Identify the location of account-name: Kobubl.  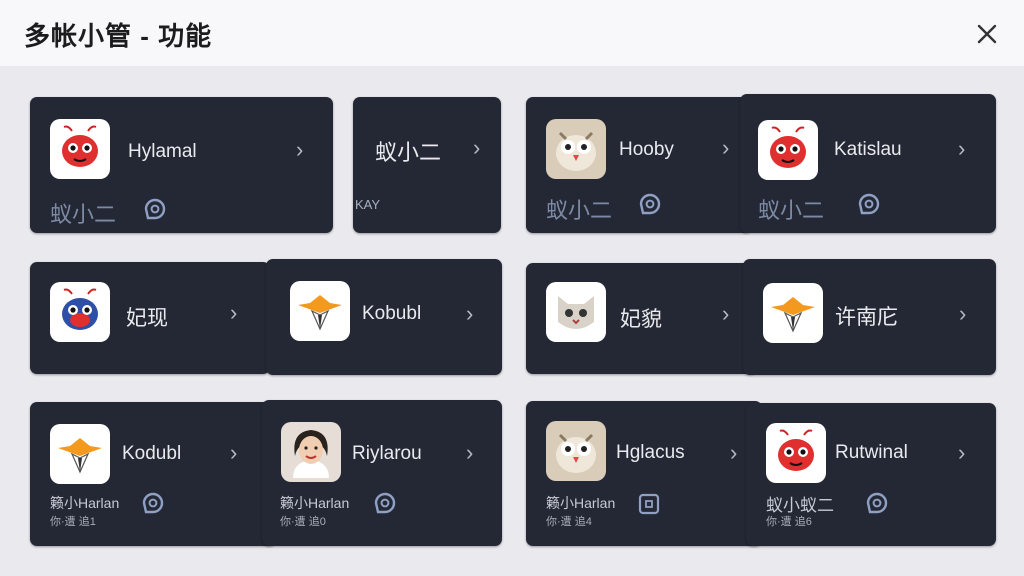
(392, 313).